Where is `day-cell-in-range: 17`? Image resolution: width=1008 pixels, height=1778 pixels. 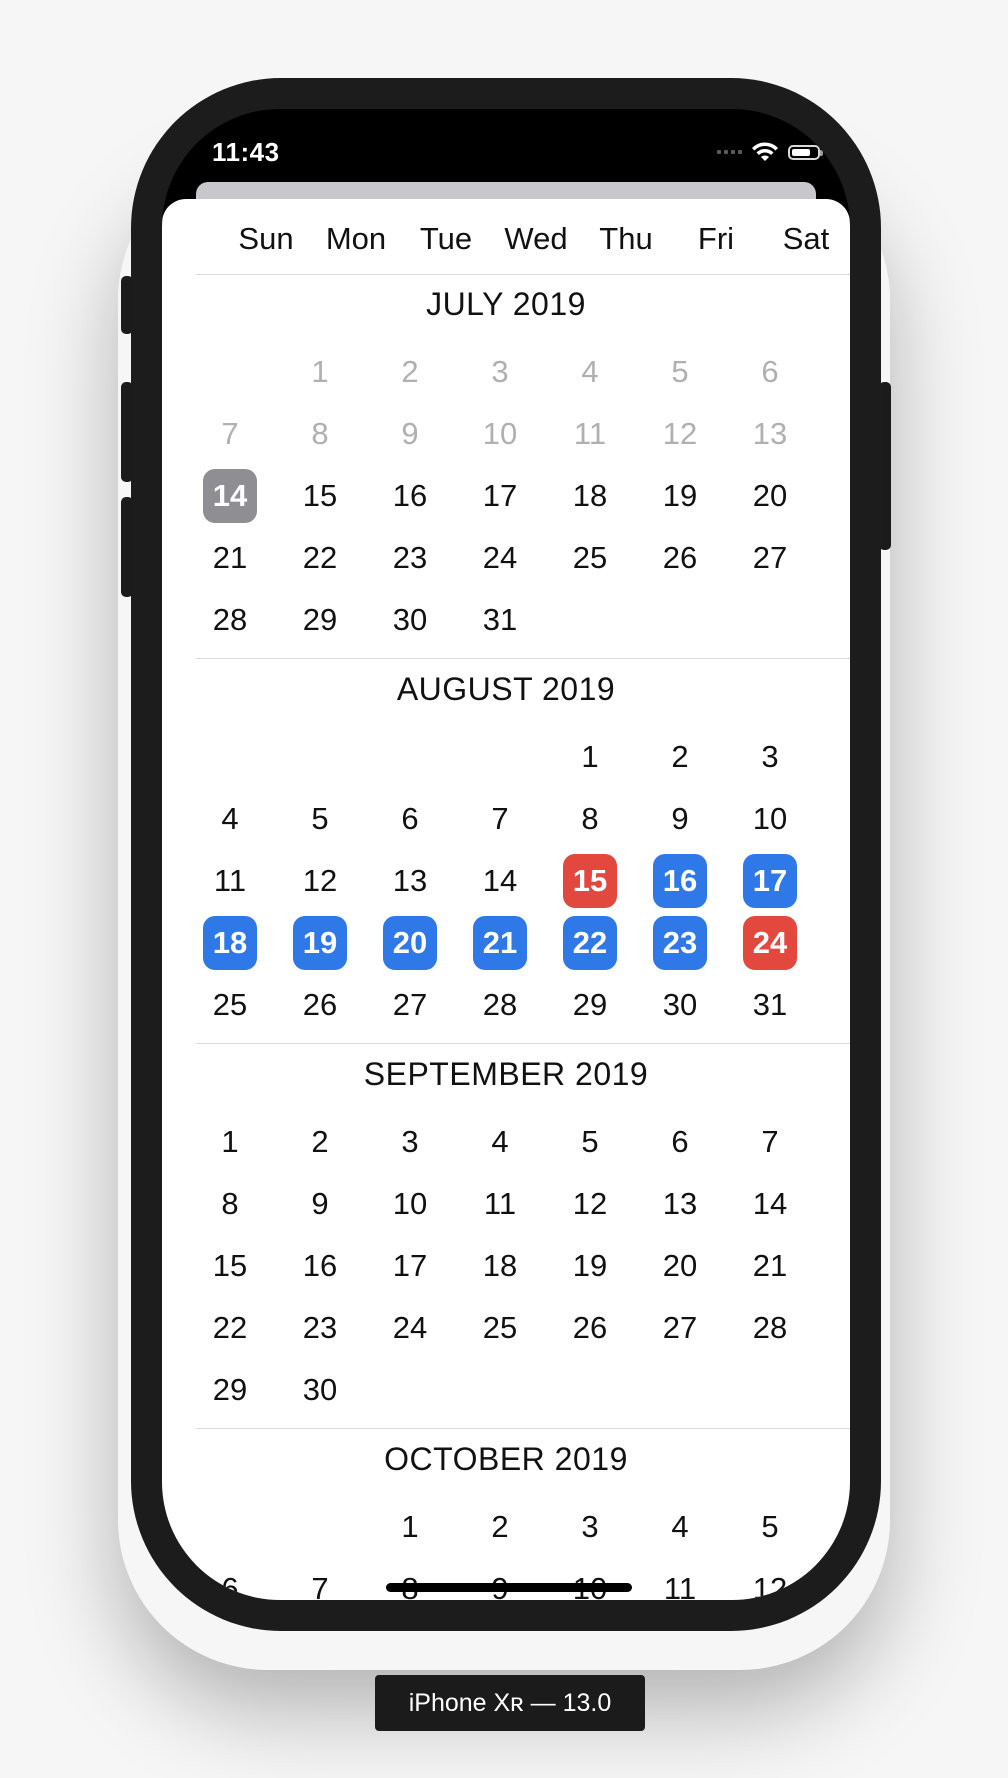
day-cell-in-range: 17 is located at coordinates (770, 881).